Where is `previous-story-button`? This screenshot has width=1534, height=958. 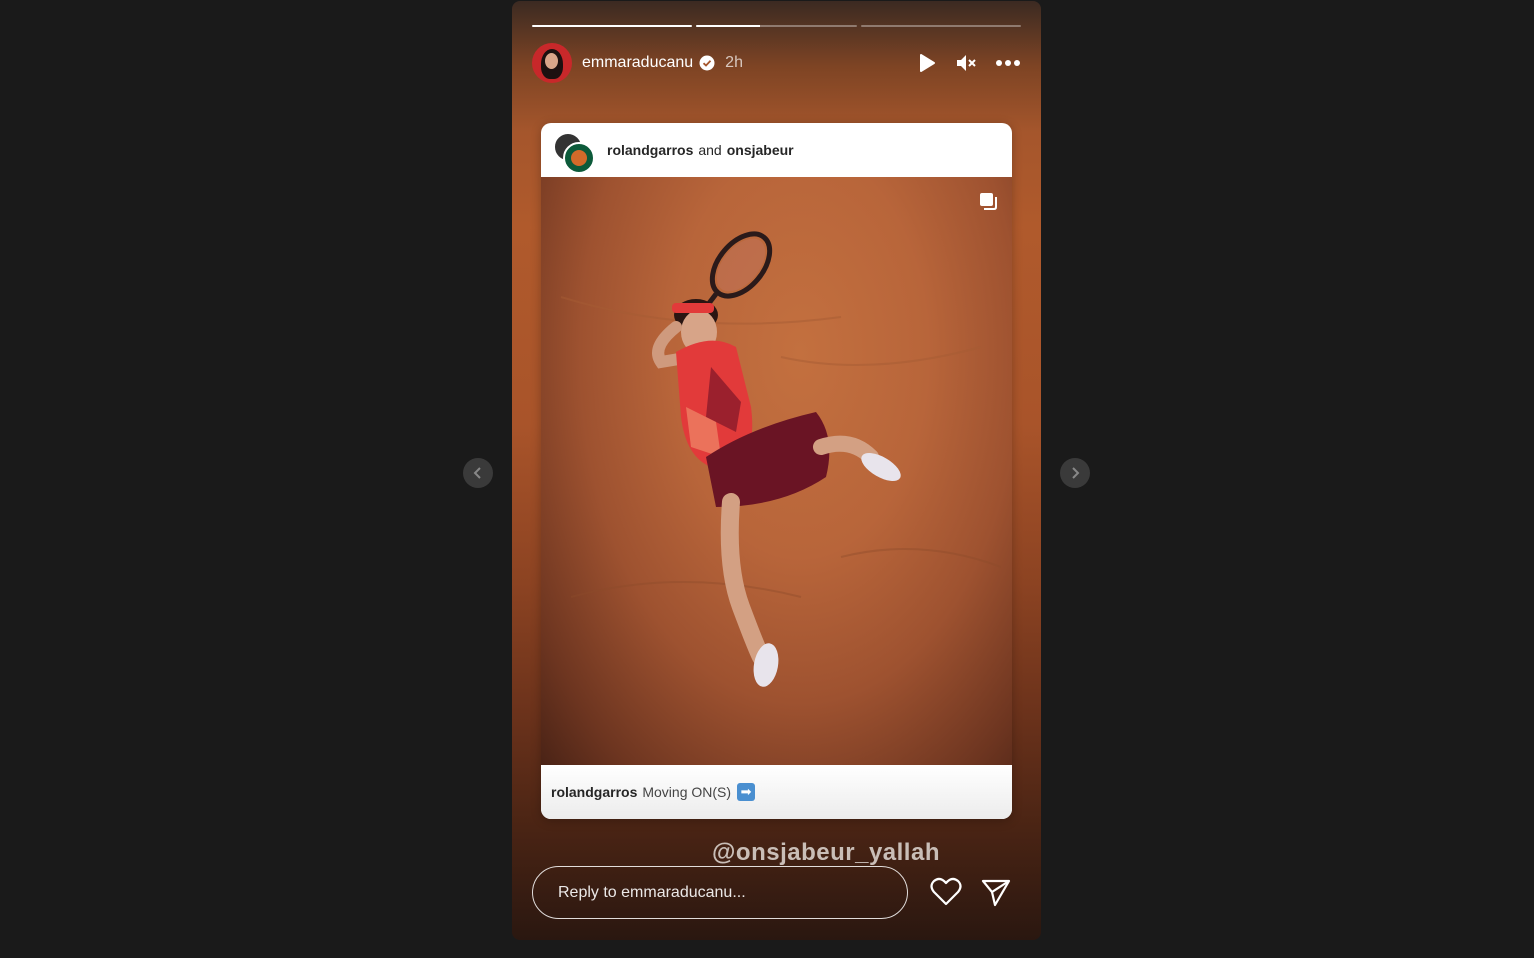 previous-story-button is located at coordinates (478, 473).